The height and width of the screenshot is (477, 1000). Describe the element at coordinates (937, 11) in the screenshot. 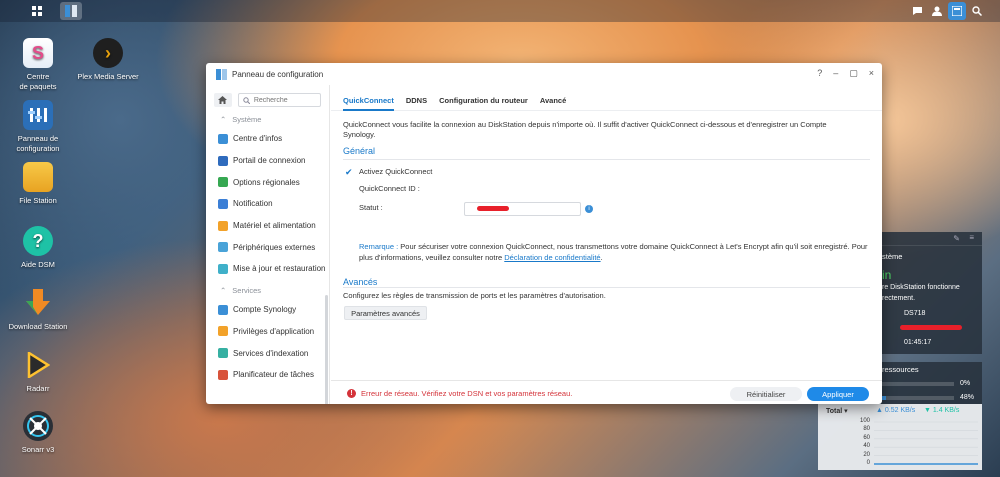

I see `user-icon` at that location.